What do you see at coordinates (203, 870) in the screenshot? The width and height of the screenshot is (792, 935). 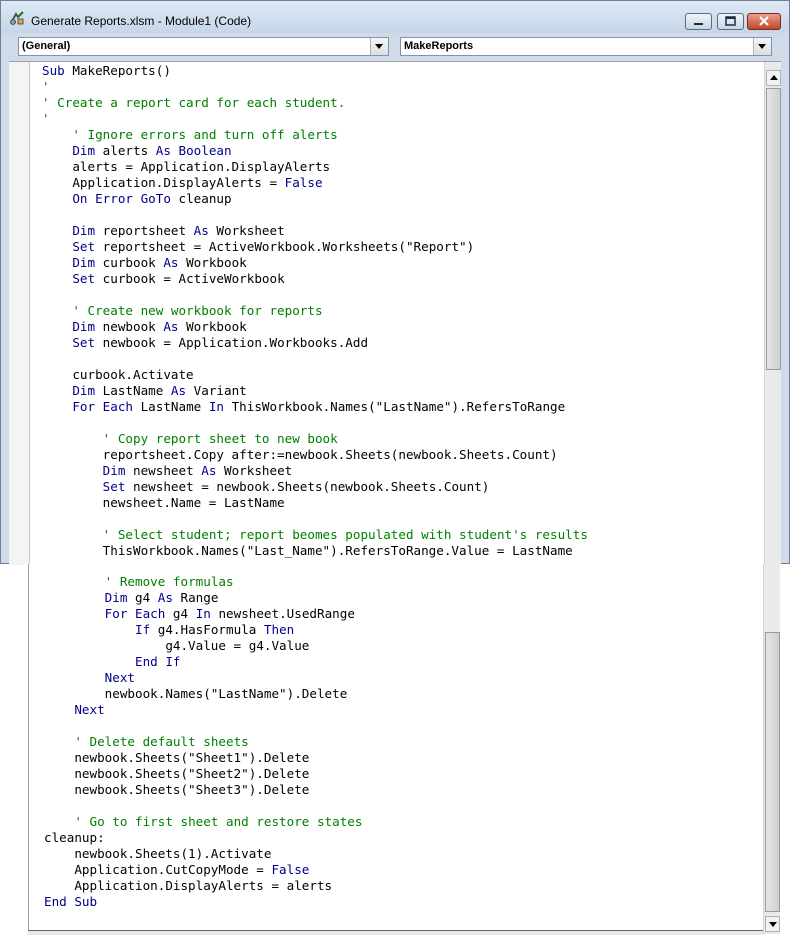 I see `code-line: Application.CutCopyMode = False` at bounding box center [203, 870].